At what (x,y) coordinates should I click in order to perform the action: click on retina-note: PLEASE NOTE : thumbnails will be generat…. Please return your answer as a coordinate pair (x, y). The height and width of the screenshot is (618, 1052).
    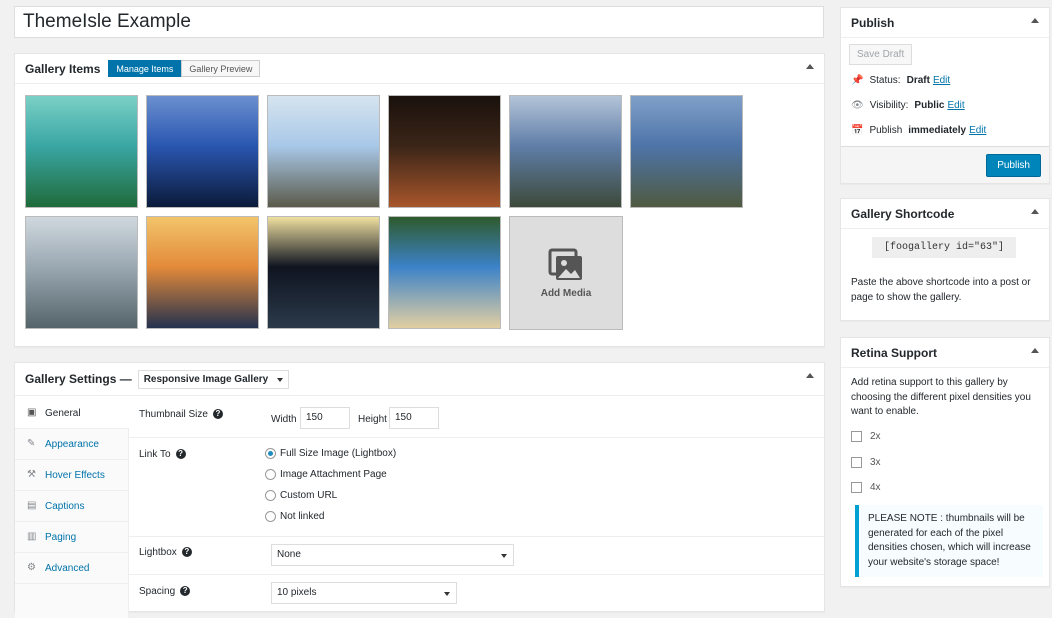
    Looking at the image, I should click on (949, 541).